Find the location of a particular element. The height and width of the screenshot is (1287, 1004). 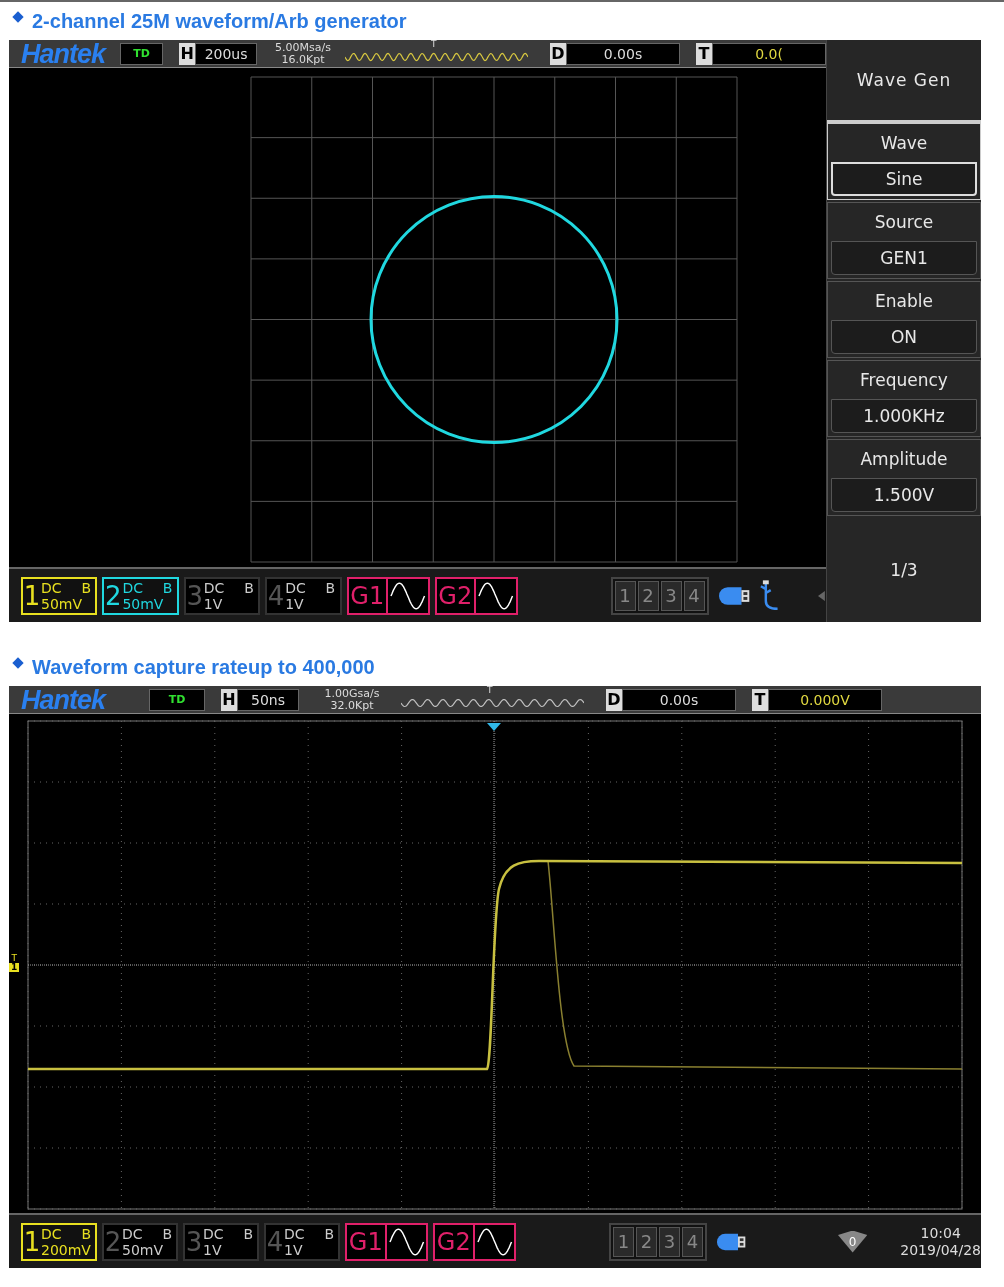

clock-date: 2019/04/28 is located at coordinates (940, 1250).